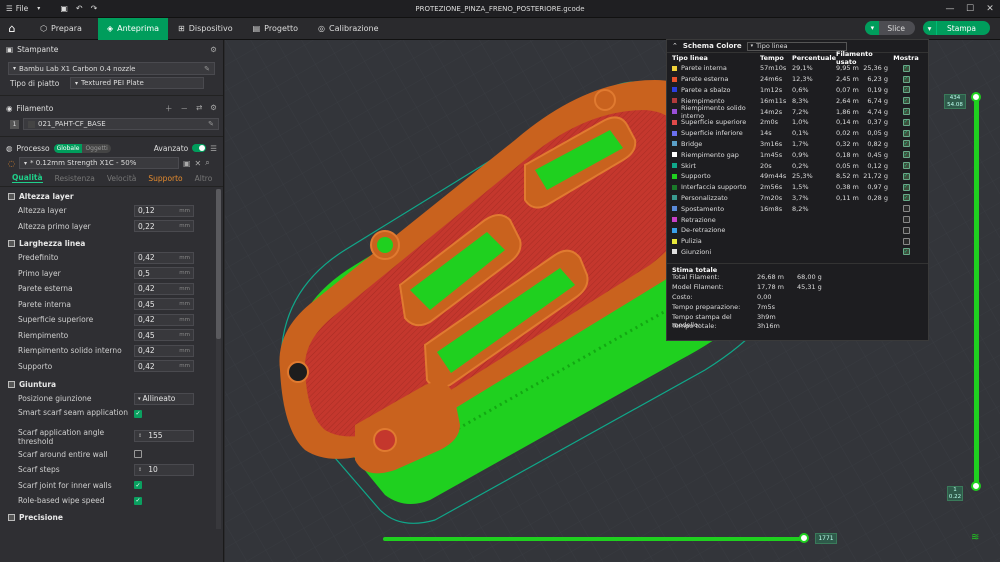 Image resolution: width=1000 pixels, height=562 pixels. What do you see at coordinates (675, 46) in the screenshot?
I see `collapse-icon: ⌃` at bounding box center [675, 46].